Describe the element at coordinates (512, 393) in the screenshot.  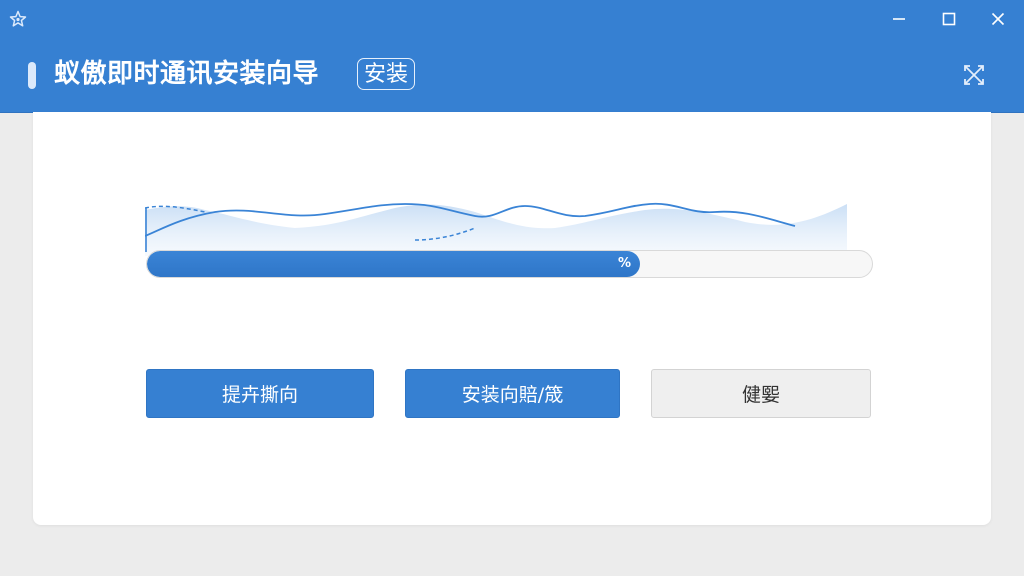
I see `install-directory-button: 安装向賠/筬` at that location.